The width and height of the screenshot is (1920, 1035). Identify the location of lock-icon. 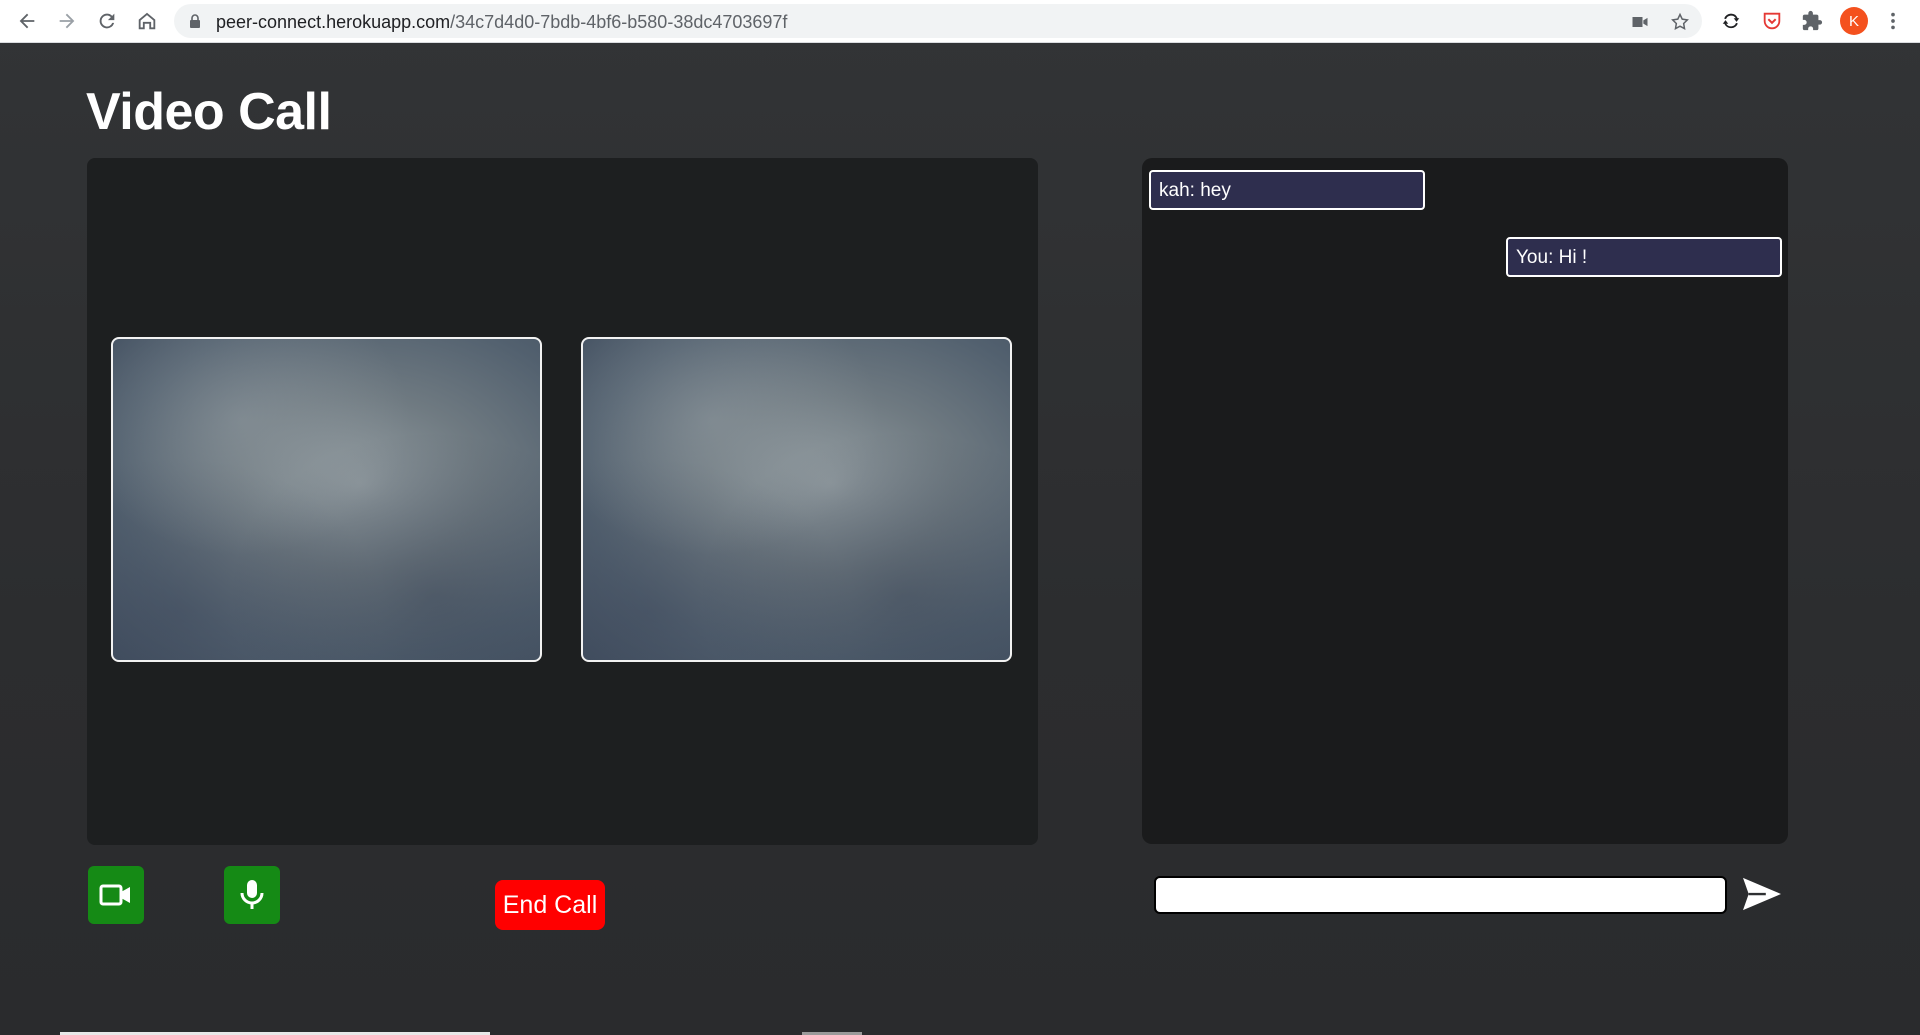
(195, 21).